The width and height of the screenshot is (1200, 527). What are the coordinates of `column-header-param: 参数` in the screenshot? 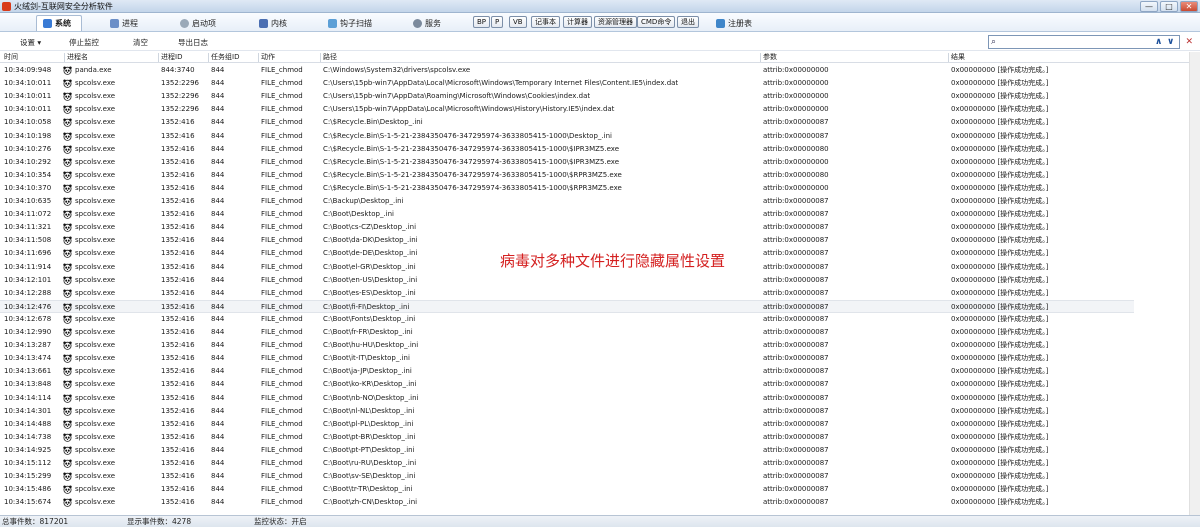 It's located at (770, 57).